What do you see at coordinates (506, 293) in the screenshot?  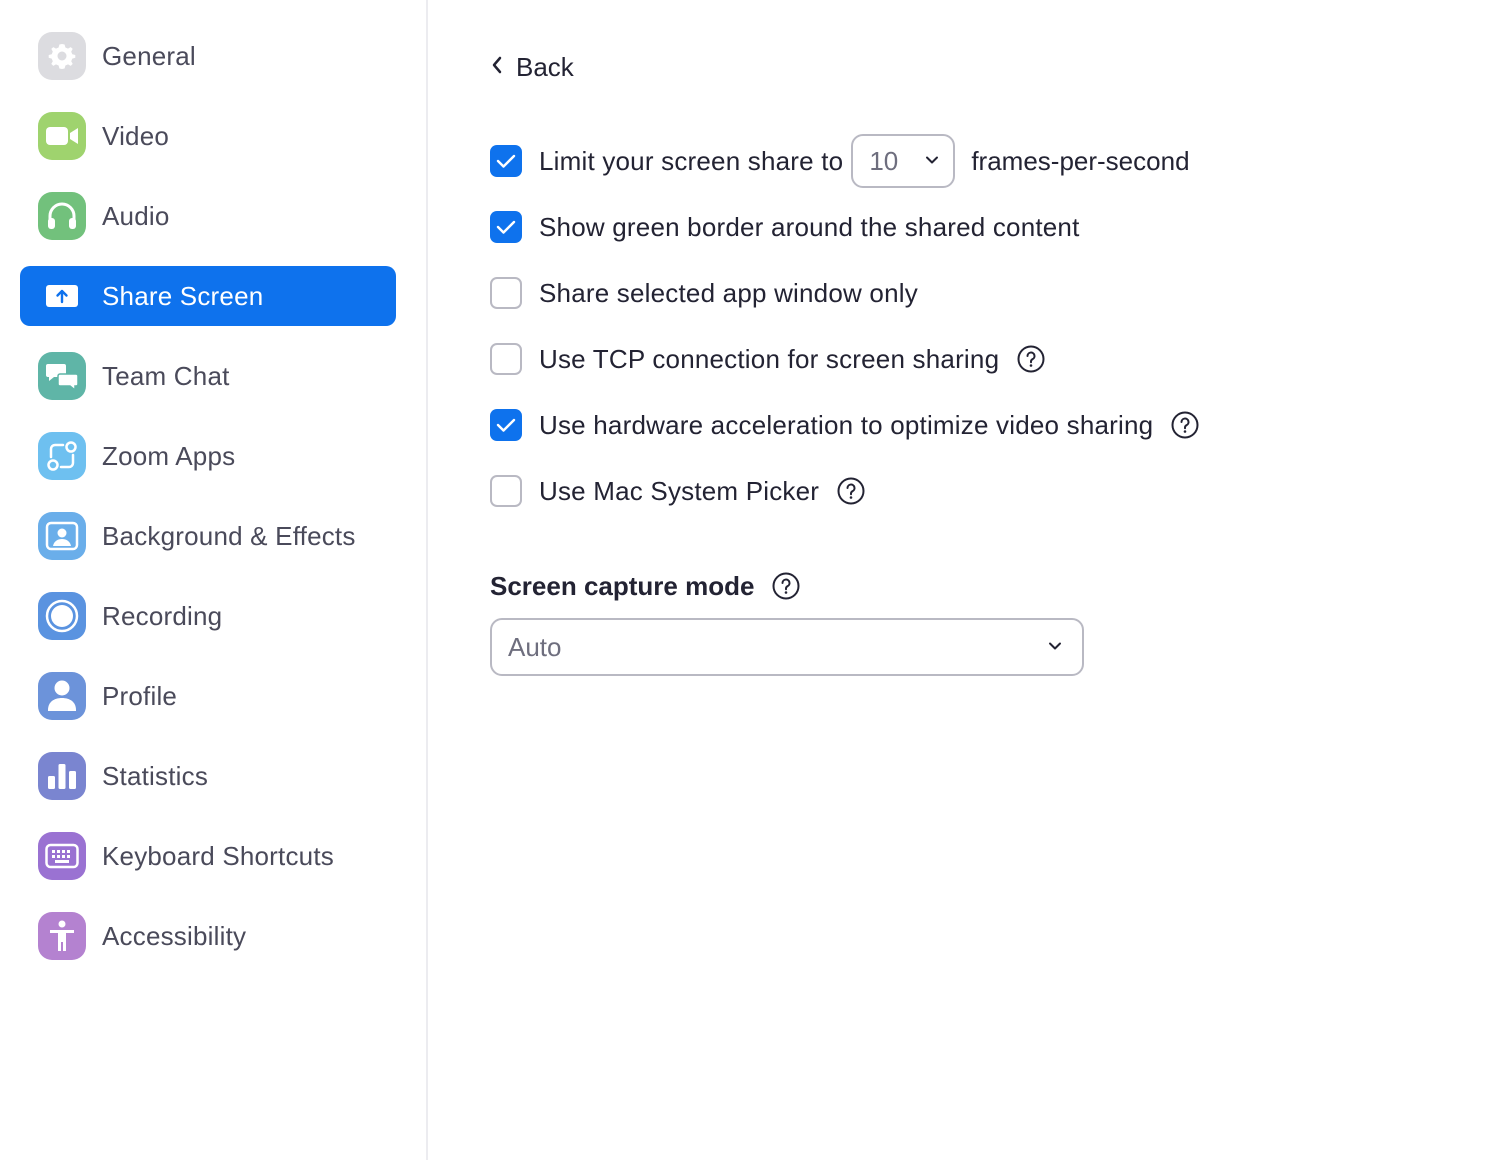 I see `selected-app-window-checkbox` at bounding box center [506, 293].